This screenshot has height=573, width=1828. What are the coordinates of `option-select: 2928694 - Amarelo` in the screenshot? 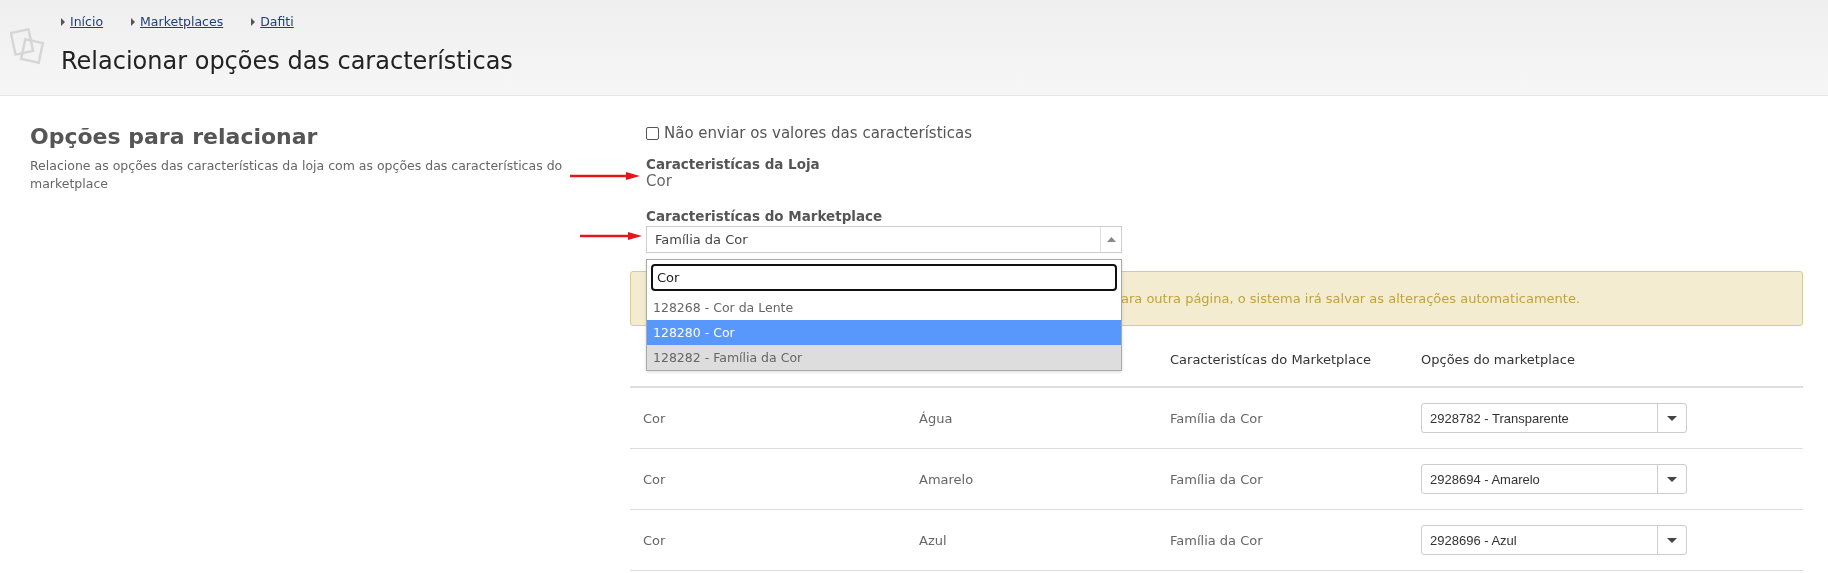 It's located at (1554, 479).